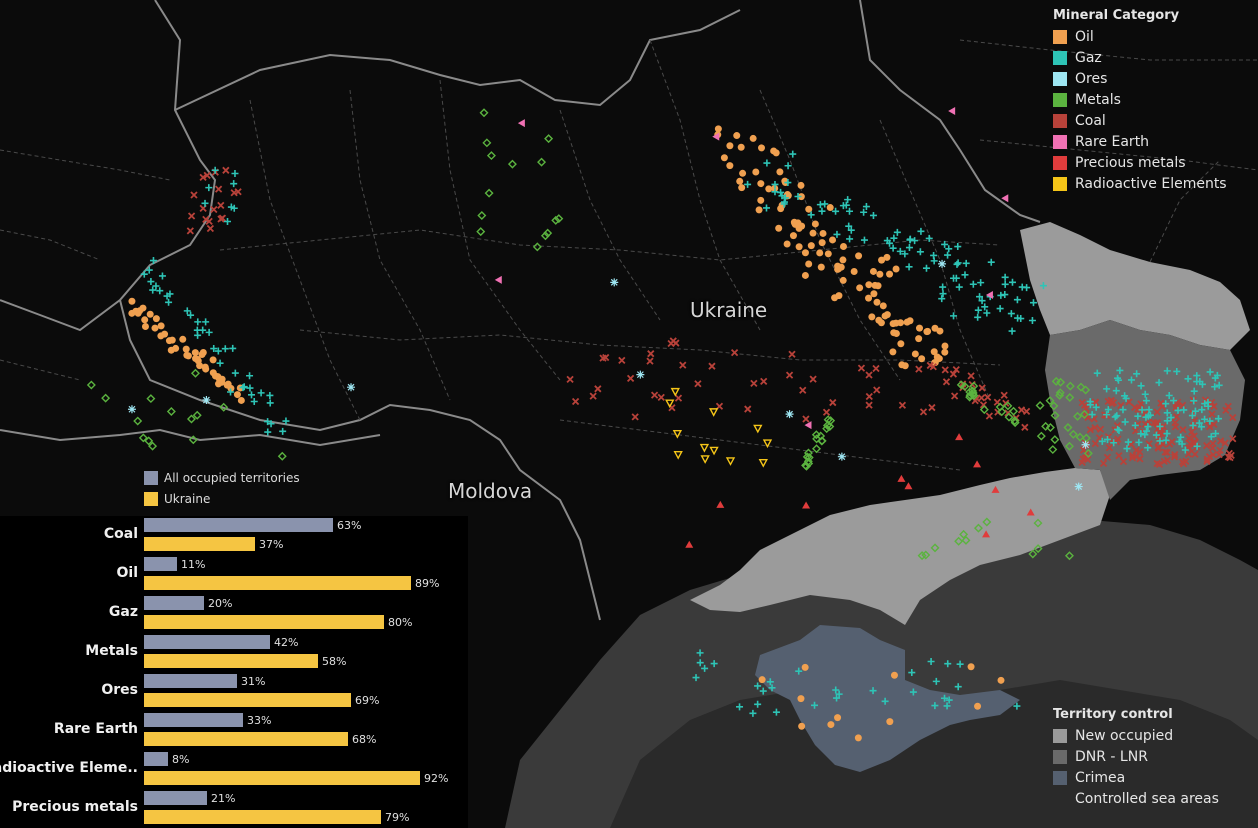  I want to click on bar-coal-occupied, so click(238, 525).